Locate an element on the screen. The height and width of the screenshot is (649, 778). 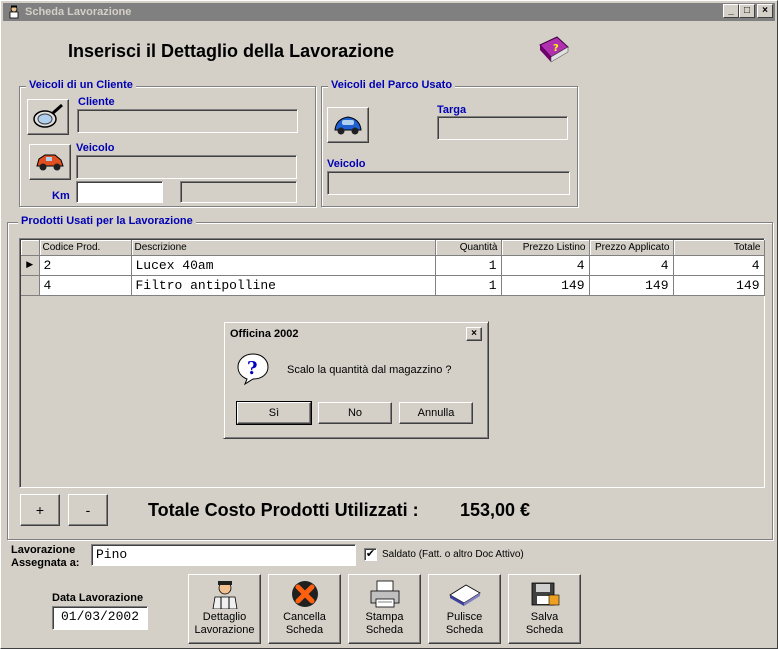
select-usato-button is located at coordinates (348, 125).